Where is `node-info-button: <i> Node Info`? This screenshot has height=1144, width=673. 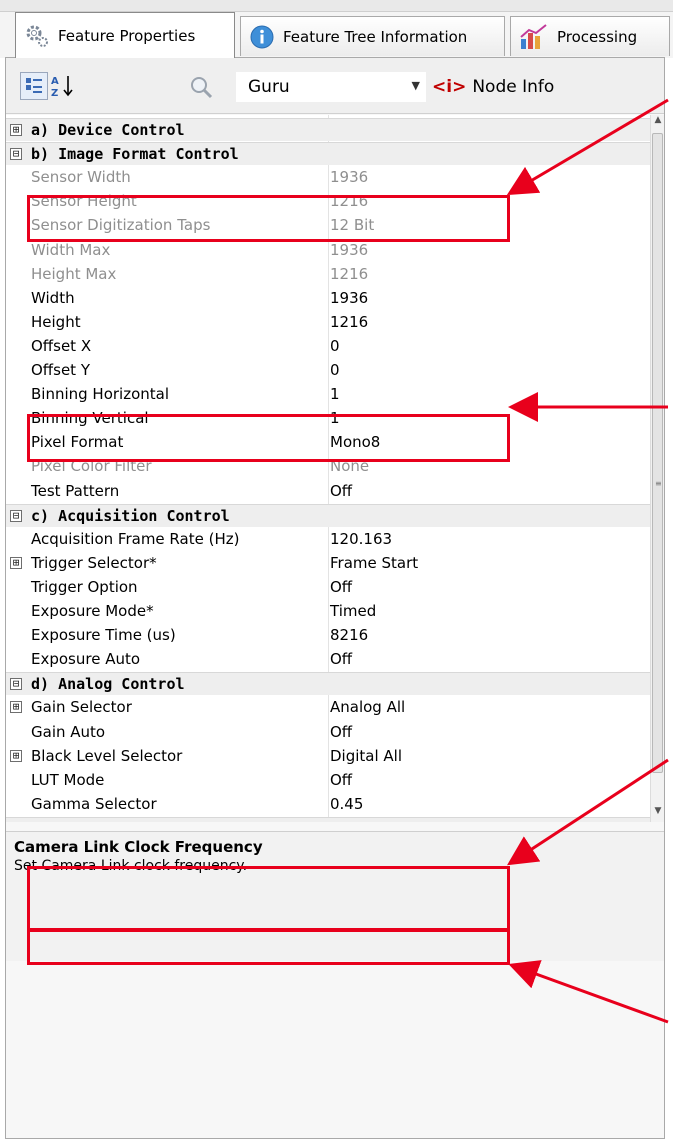 node-info-button: <i> Node Info is located at coordinates (544, 87).